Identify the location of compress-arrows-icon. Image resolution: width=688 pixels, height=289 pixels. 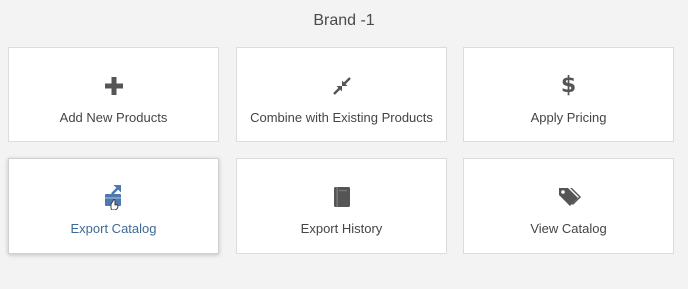
(341, 86).